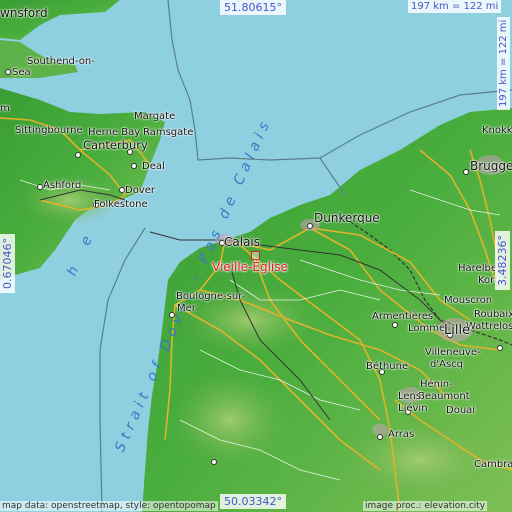 The width and height of the screenshot is (512, 512). I want to click on place-label: m, so click(5, 108).